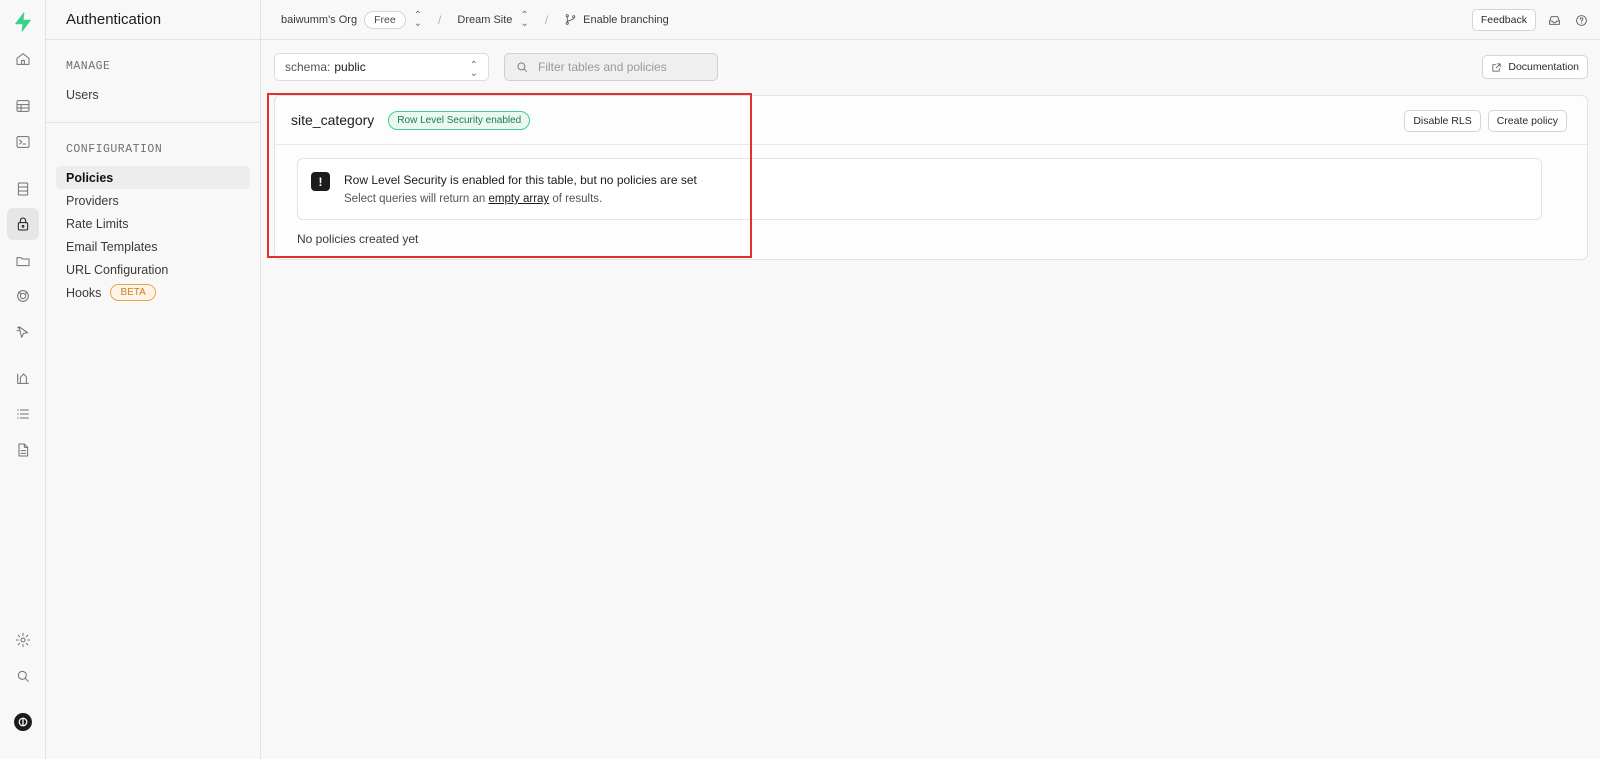  What do you see at coordinates (23, 224) in the screenshot?
I see `authentication-icon` at bounding box center [23, 224].